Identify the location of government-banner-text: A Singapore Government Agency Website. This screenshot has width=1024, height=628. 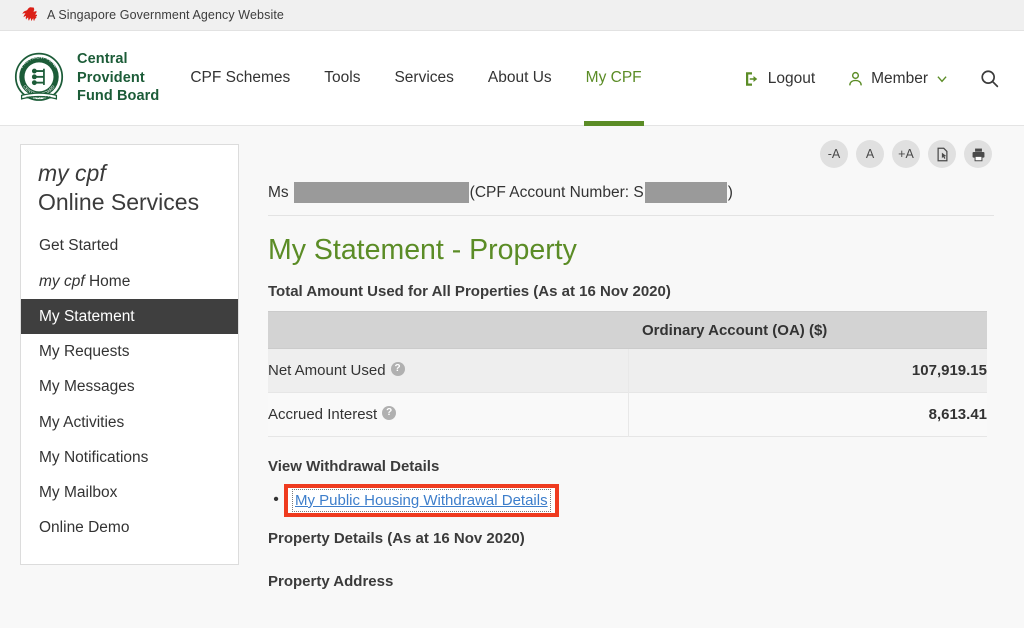
(165, 15).